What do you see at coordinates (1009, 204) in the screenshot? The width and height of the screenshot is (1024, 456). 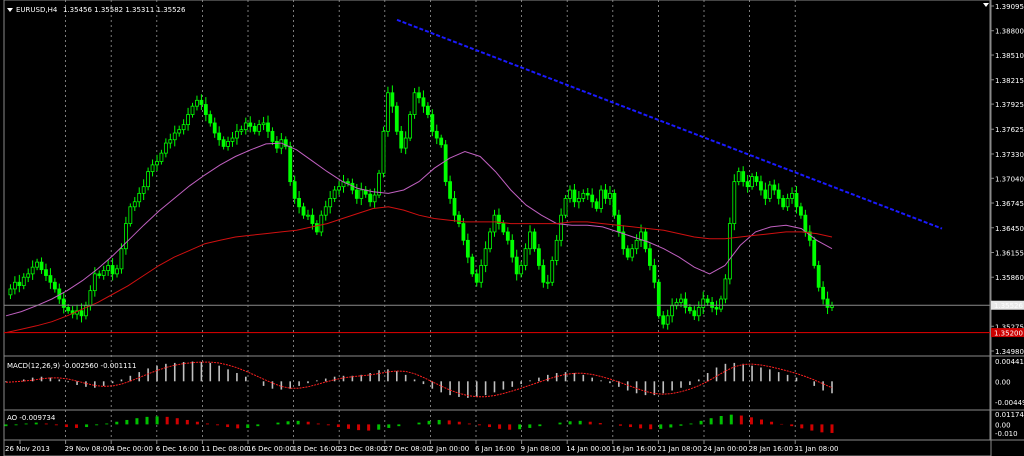 I see `y-tick-label: 1.36745` at bounding box center [1009, 204].